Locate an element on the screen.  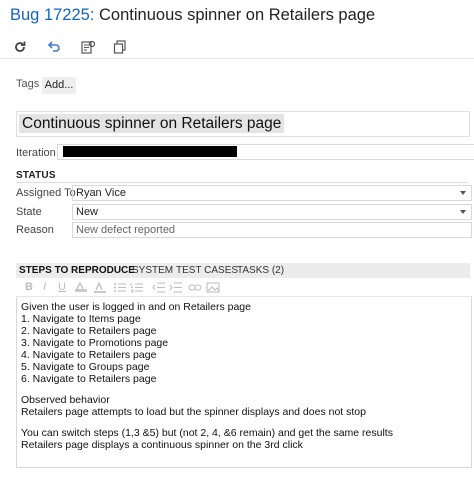
state-value: New is located at coordinates (87, 212).